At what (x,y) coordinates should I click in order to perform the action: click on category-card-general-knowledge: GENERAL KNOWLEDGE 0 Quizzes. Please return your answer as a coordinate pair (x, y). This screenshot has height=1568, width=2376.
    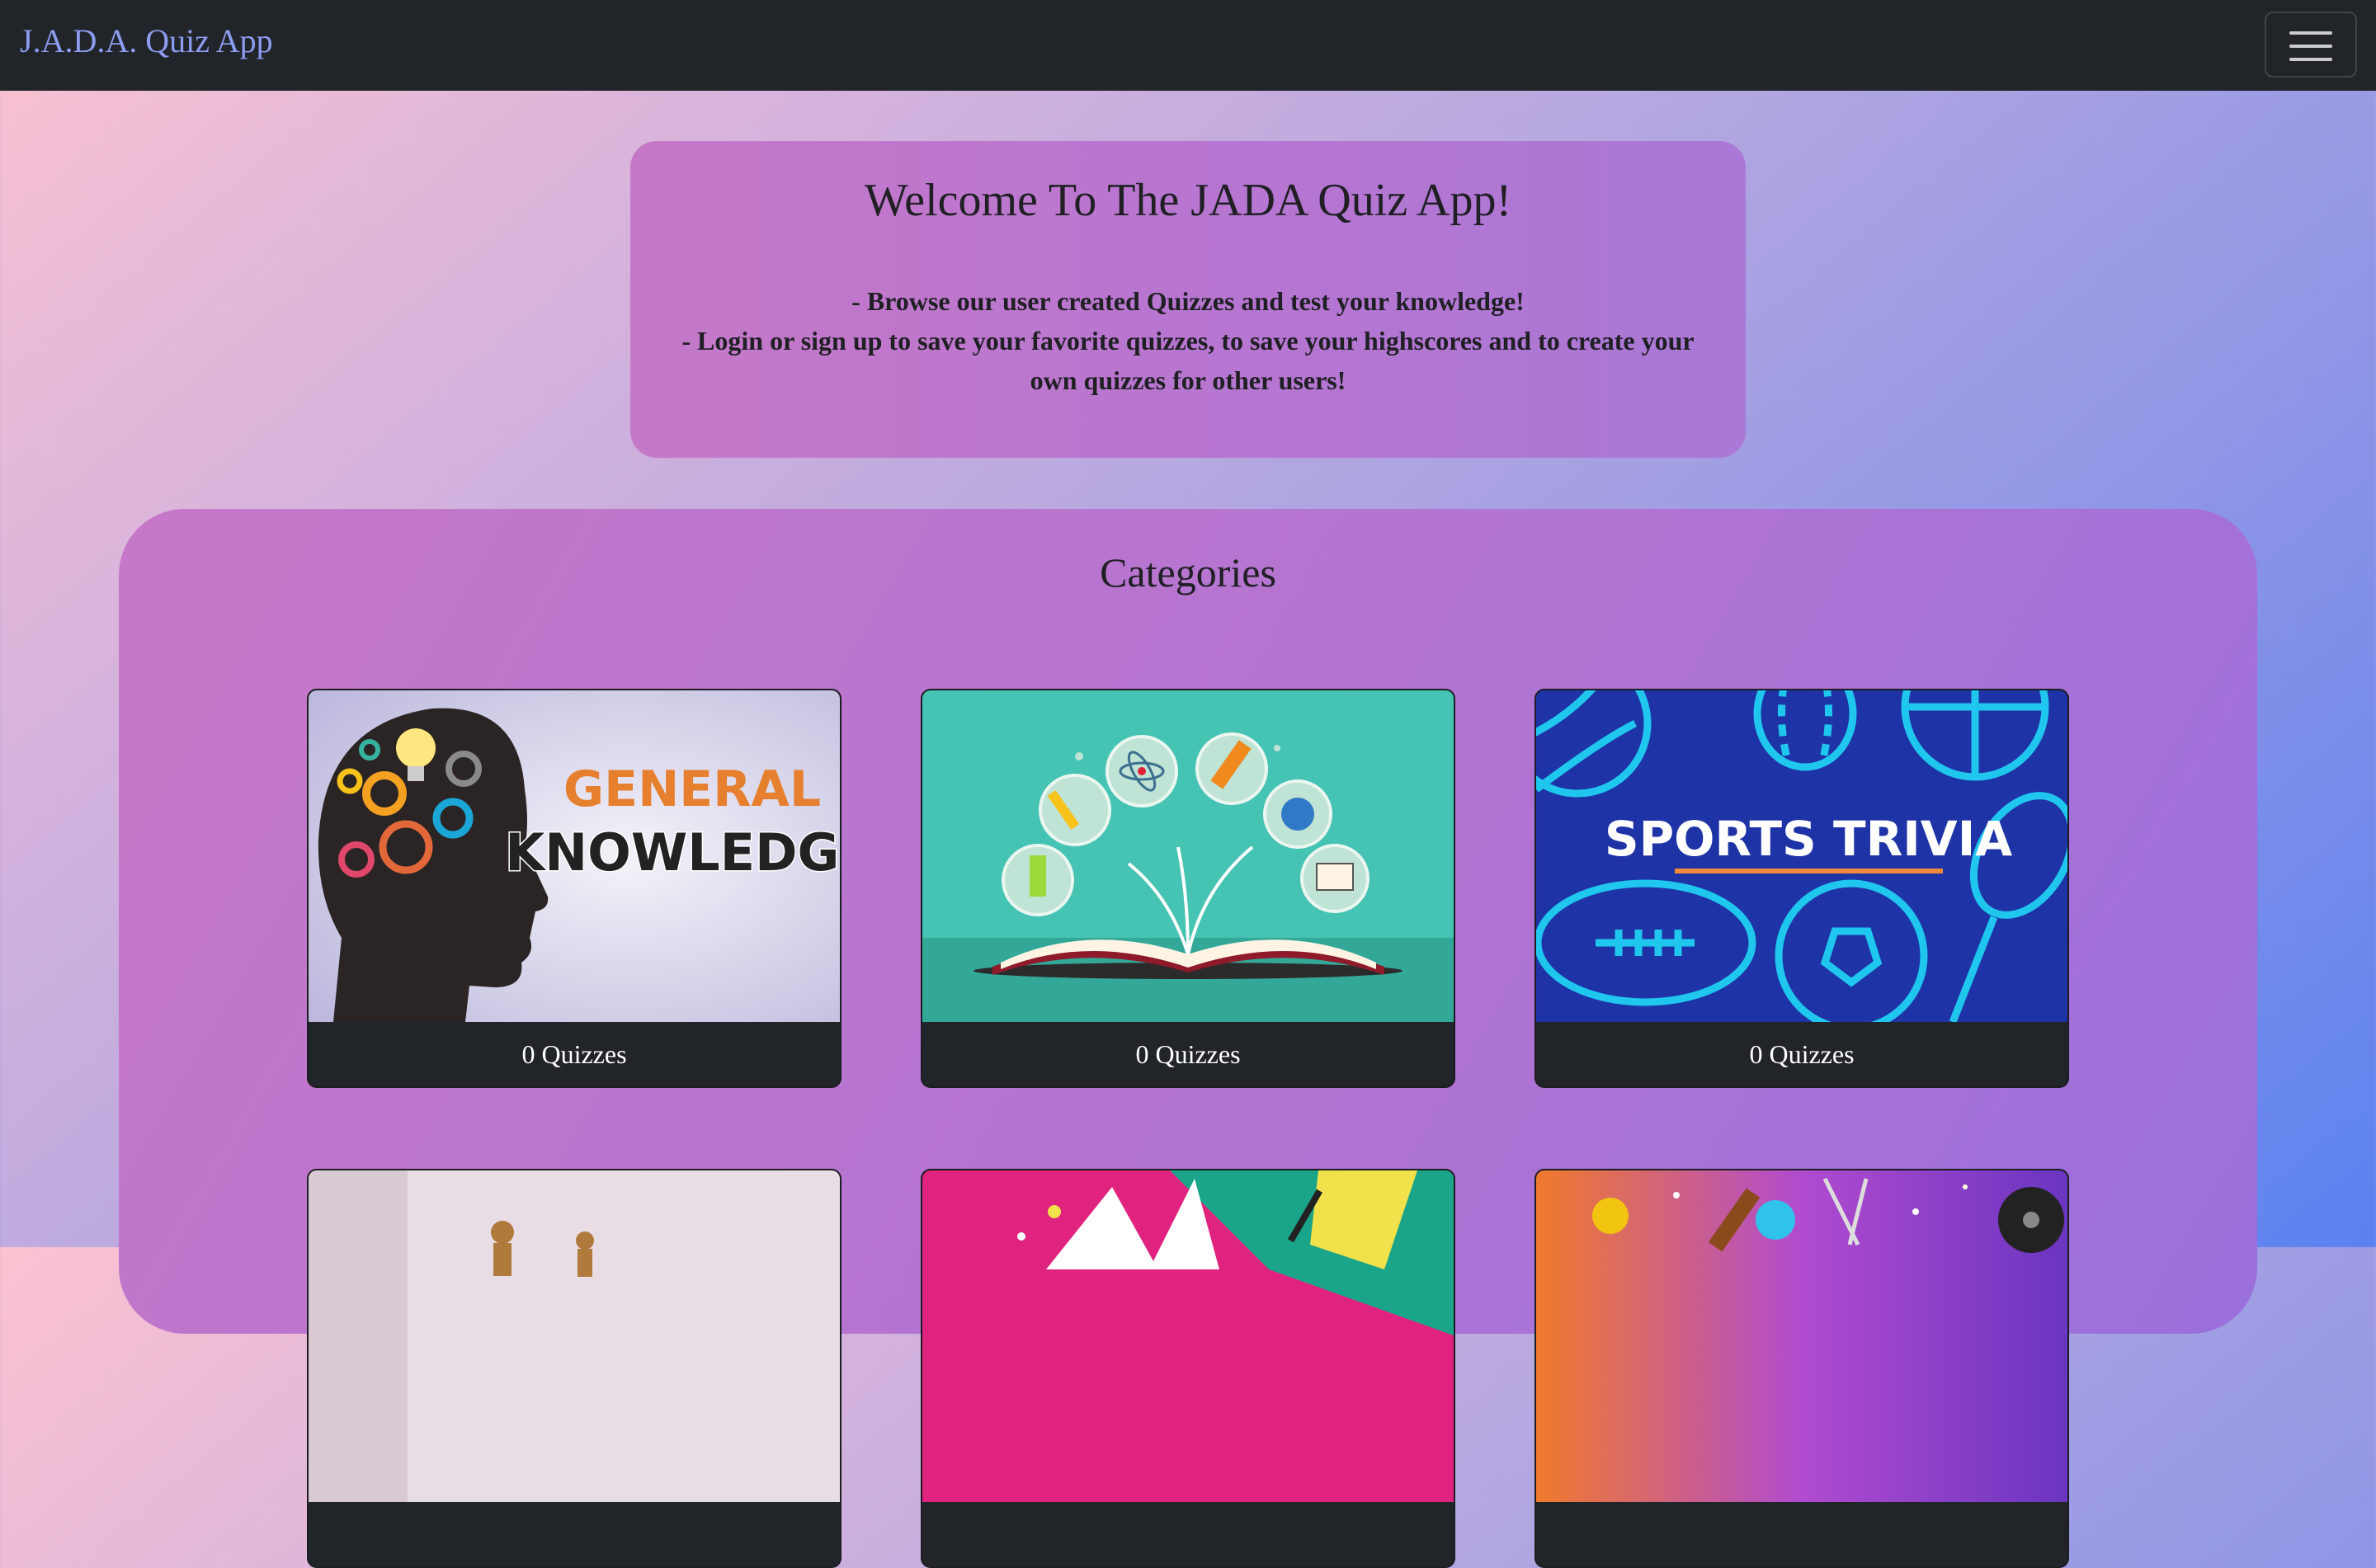
    Looking at the image, I should click on (574, 888).